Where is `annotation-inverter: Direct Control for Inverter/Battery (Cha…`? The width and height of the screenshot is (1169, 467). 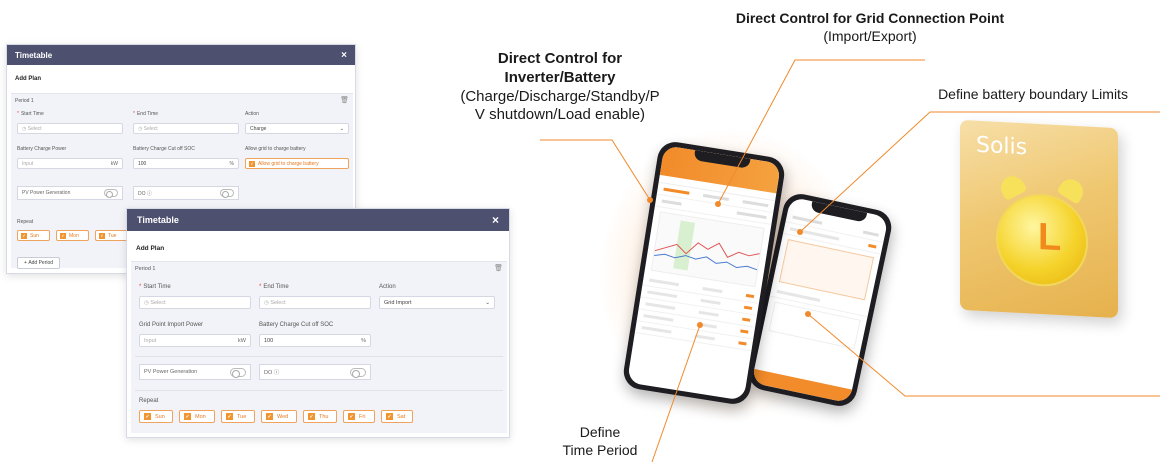
annotation-inverter: Direct Control for Inverter/Battery (Cha… is located at coordinates (560, 87).